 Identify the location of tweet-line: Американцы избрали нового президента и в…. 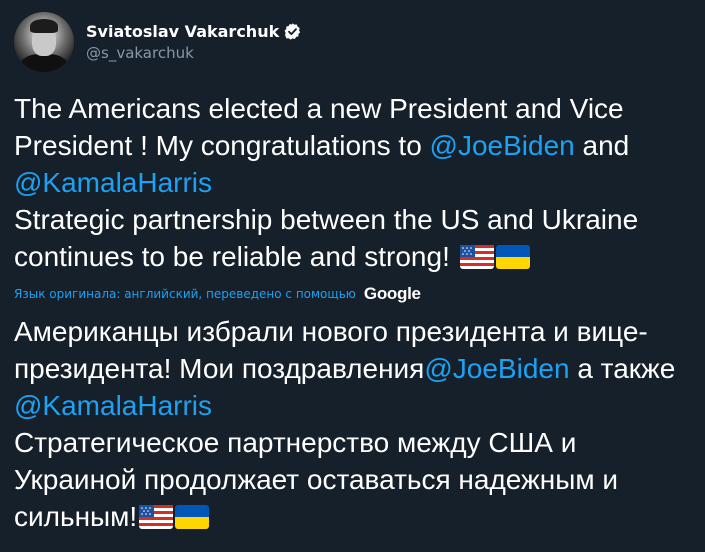
(331, 331).